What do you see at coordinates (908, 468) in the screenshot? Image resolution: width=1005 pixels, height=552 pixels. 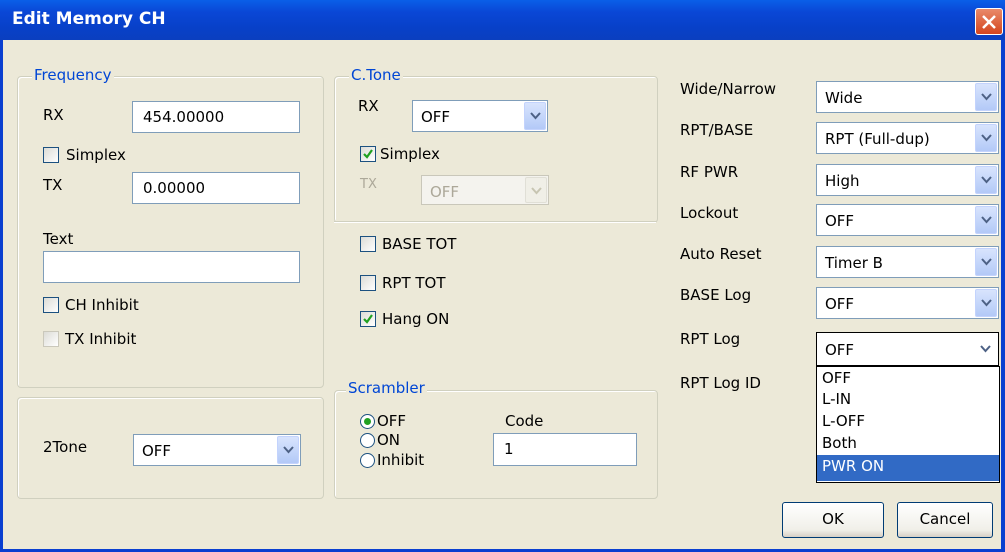 I see `dropdown-option-highlighted: PWR ON` at bounding box center [908, 468].